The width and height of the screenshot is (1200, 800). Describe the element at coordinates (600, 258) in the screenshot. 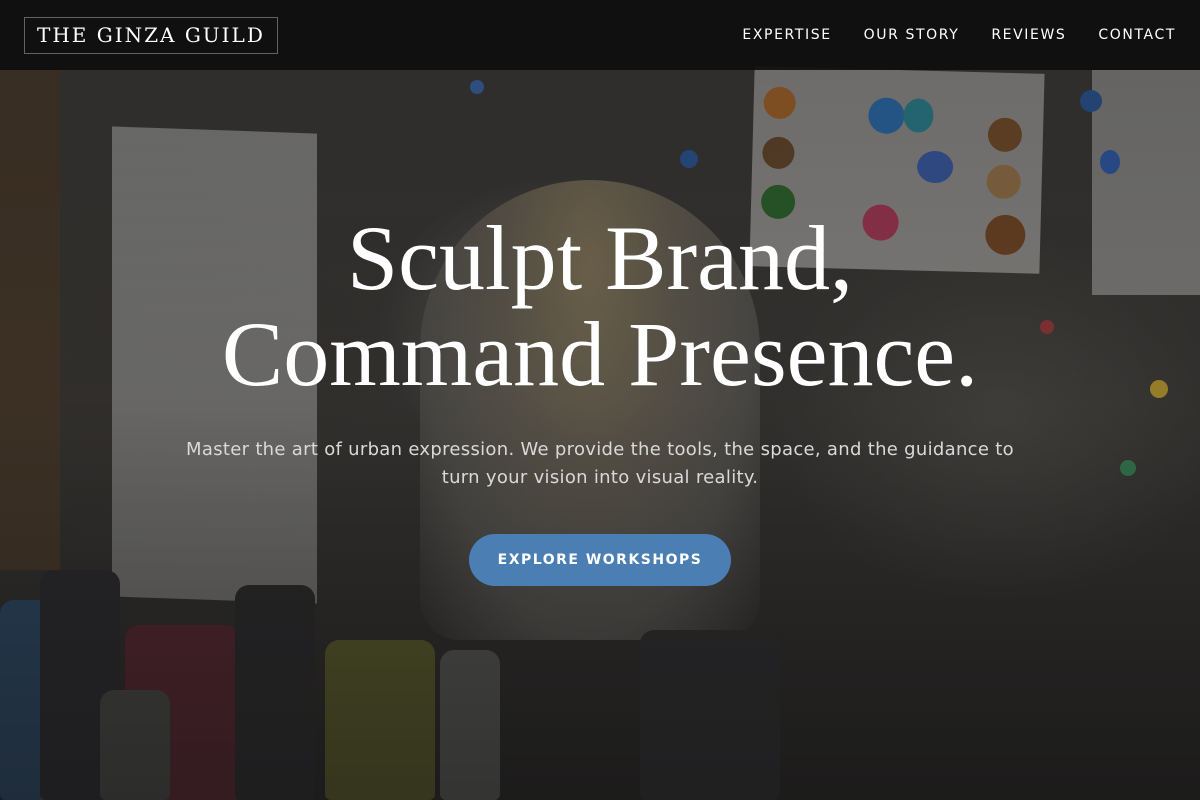

I see `hero-title-line-1: Sculpt Brand,` at that location.